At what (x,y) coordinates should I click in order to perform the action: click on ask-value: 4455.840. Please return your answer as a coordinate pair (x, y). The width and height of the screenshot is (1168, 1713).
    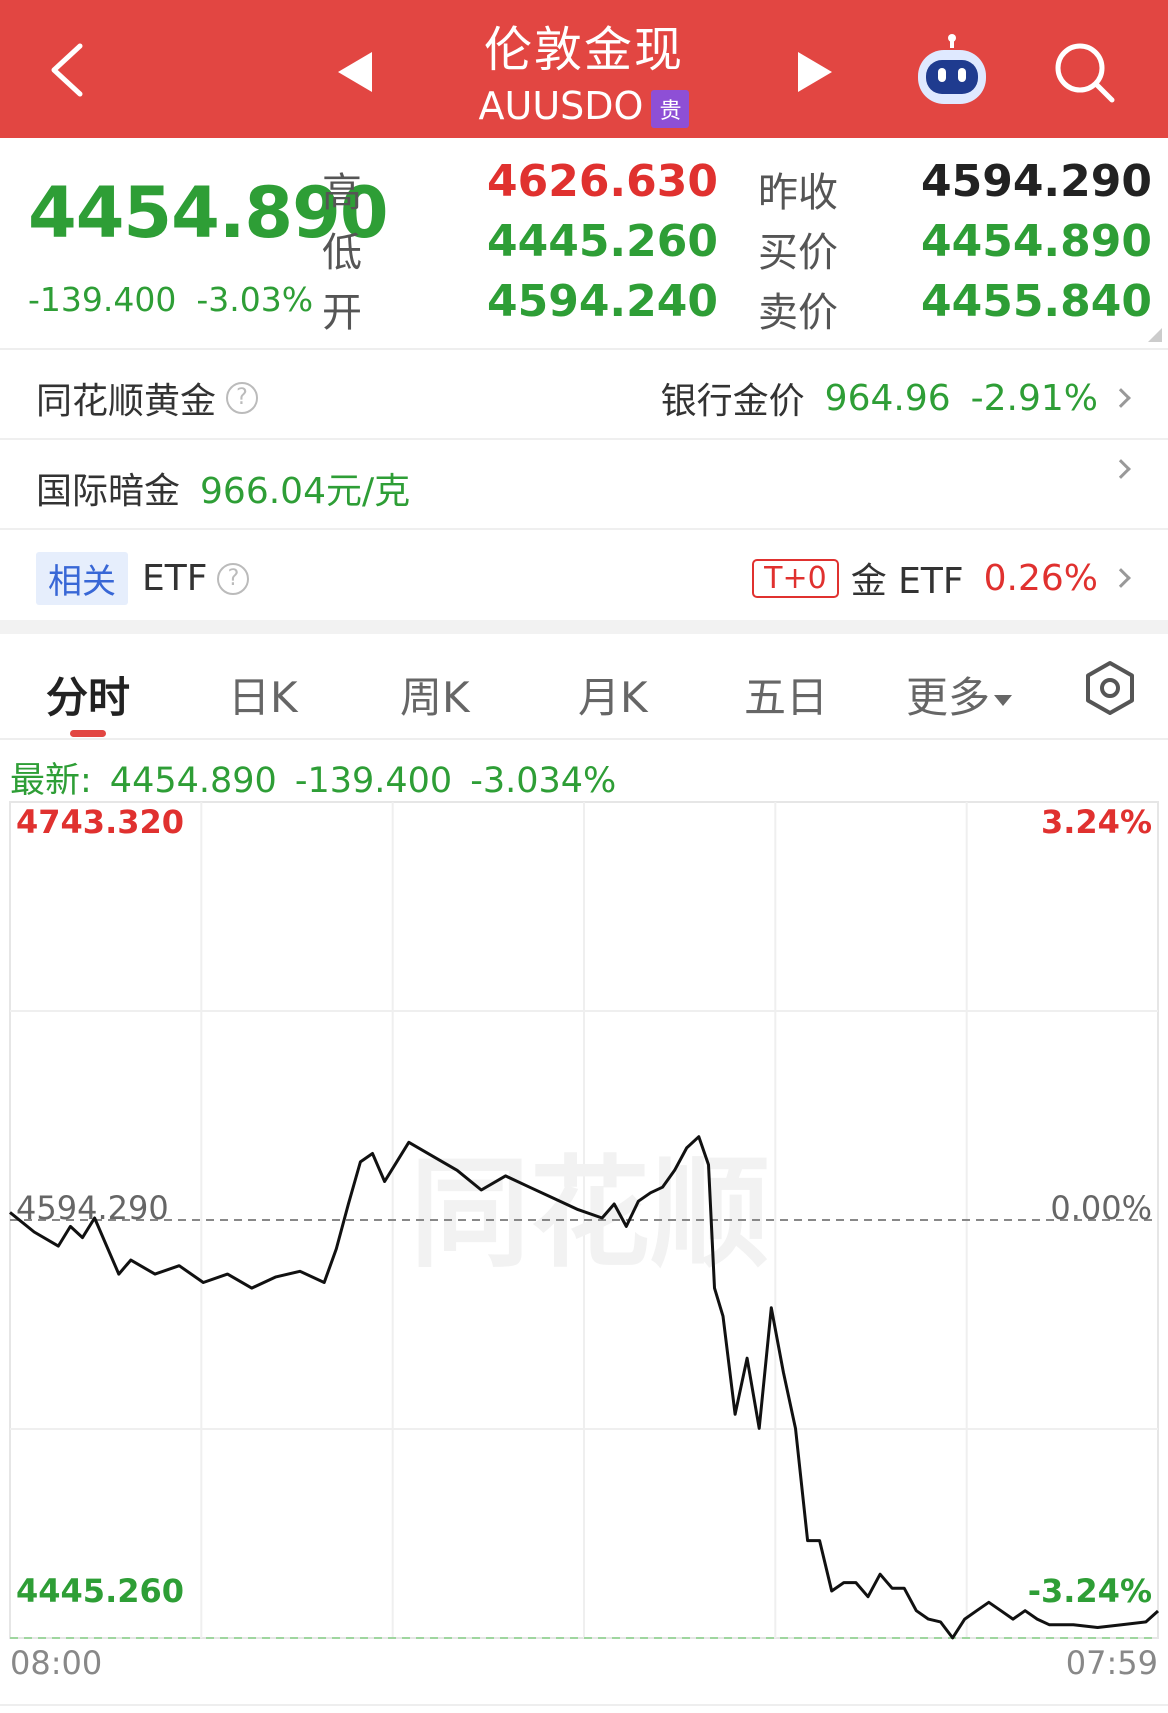
    Looking at the image, I should click on (1036, 301).